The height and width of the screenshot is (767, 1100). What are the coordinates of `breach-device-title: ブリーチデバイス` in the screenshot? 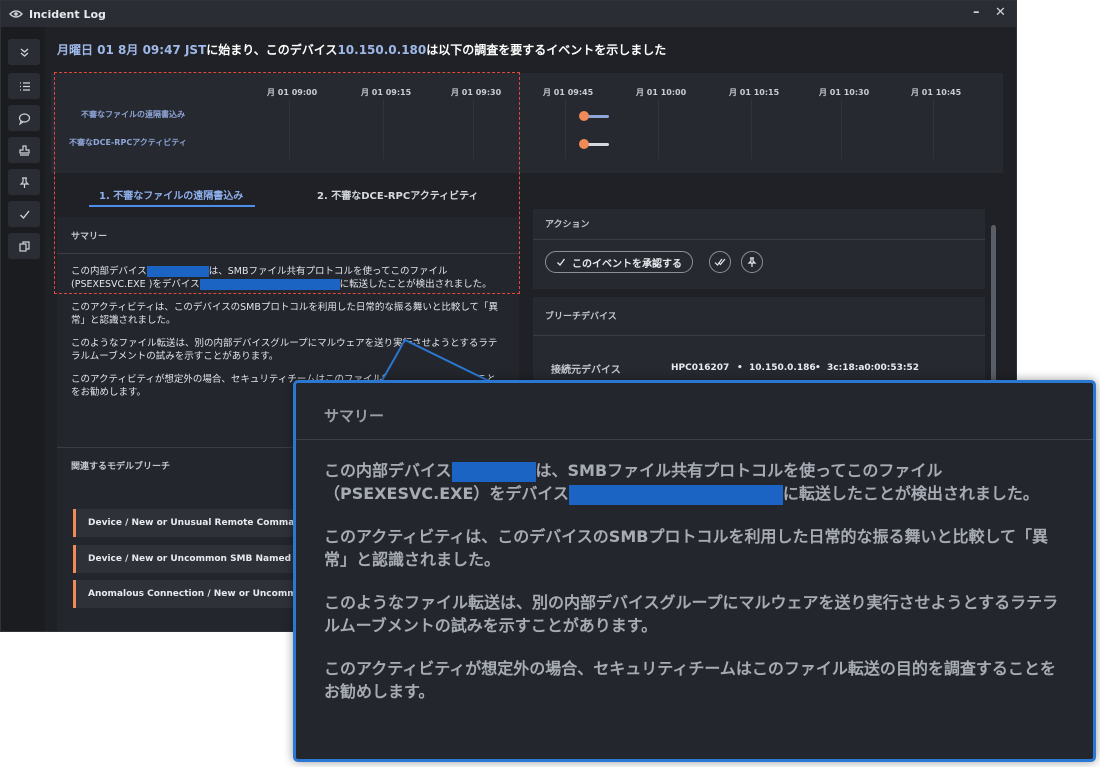 It's located at (581, 317).